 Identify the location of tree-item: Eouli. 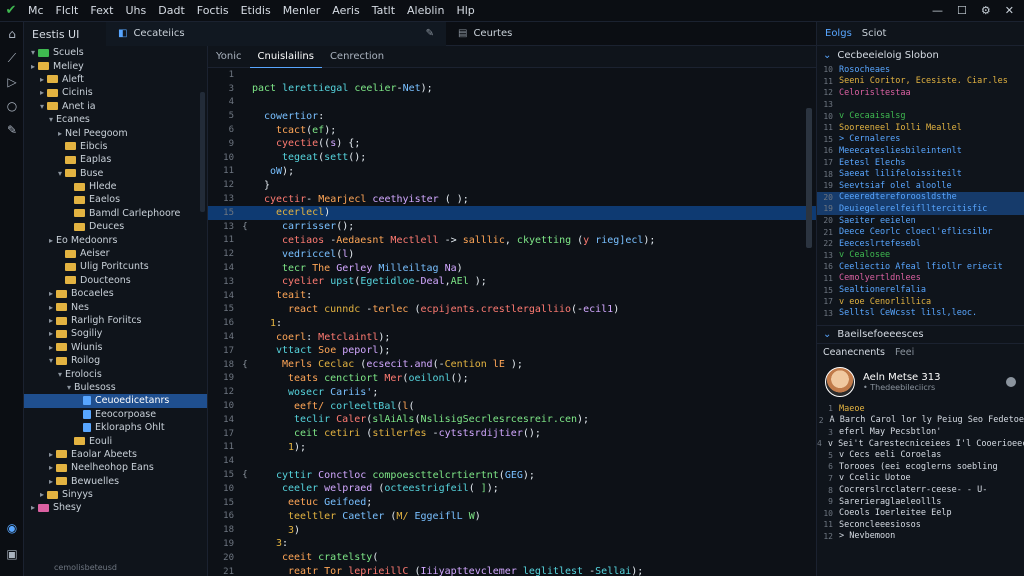
(115, 440).